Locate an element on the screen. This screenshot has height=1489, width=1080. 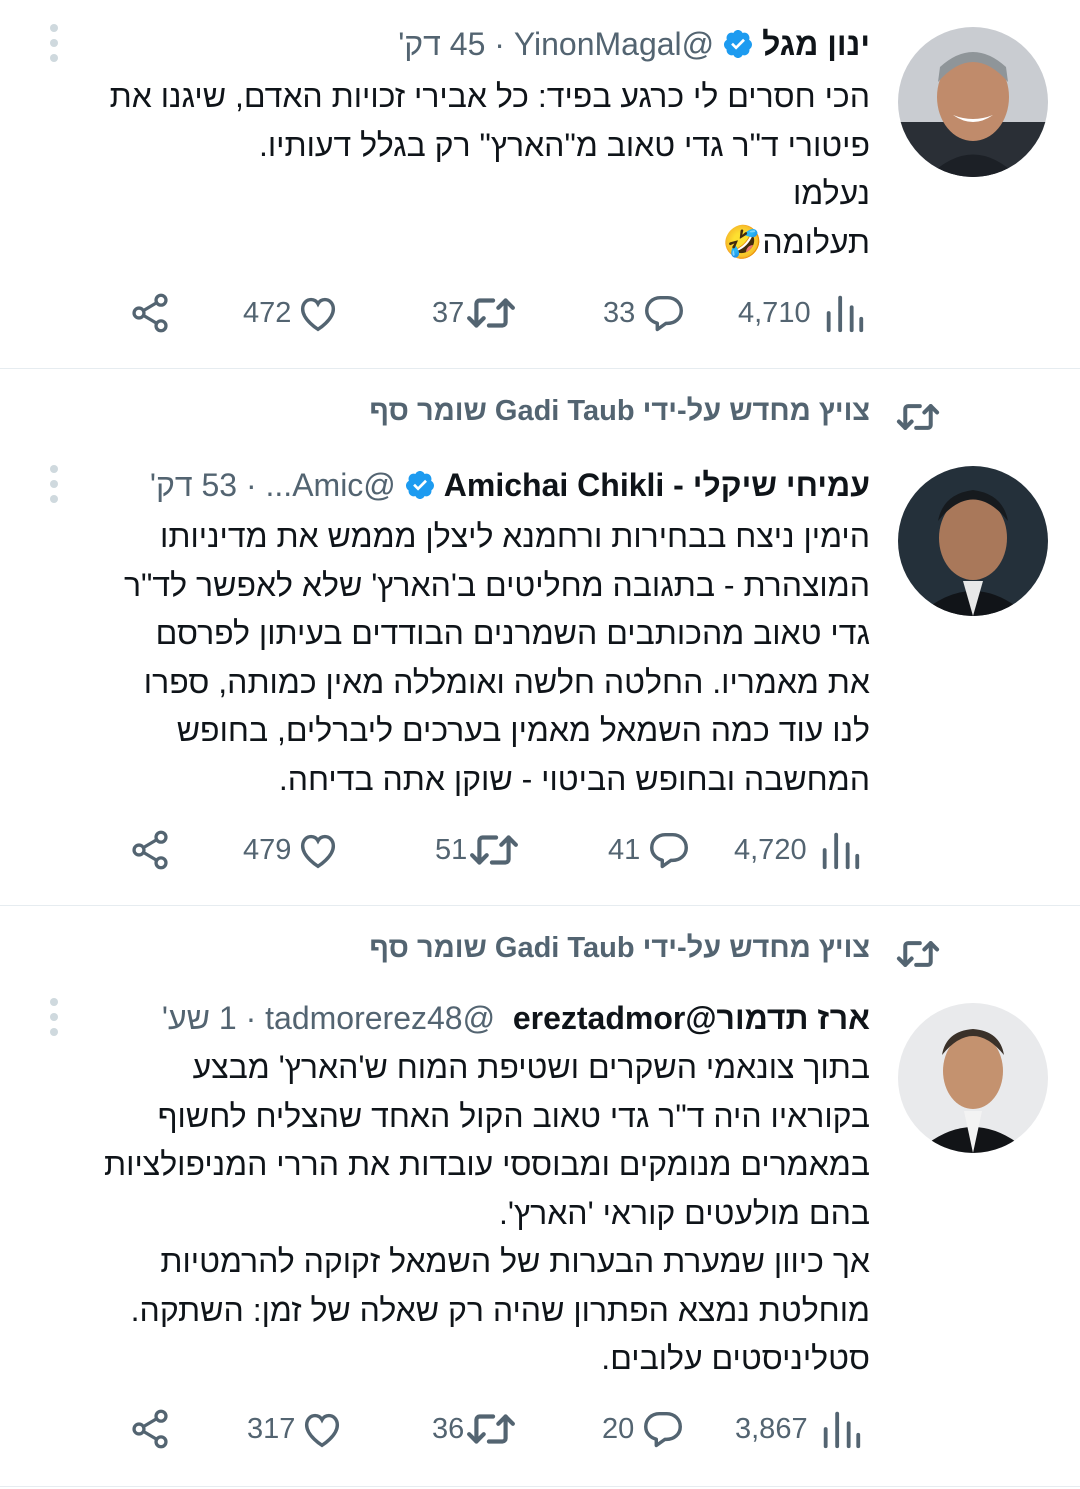
like-button: 479 is located at coordinates (292, 850).